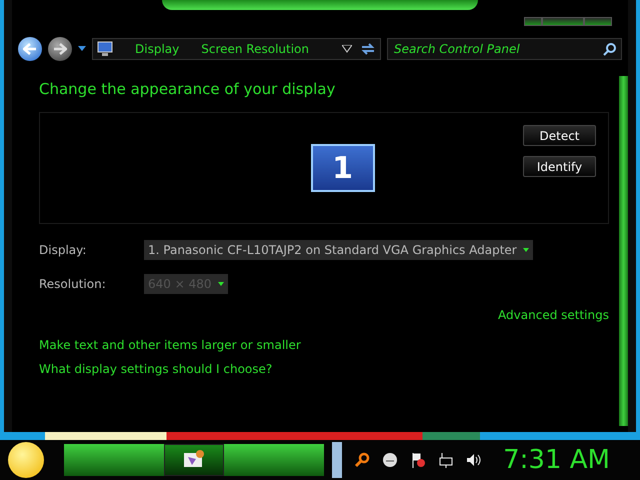 The width and height of the screenshot is (640, 480). I want to click on monitor-tile: 1, so click(342, 168).